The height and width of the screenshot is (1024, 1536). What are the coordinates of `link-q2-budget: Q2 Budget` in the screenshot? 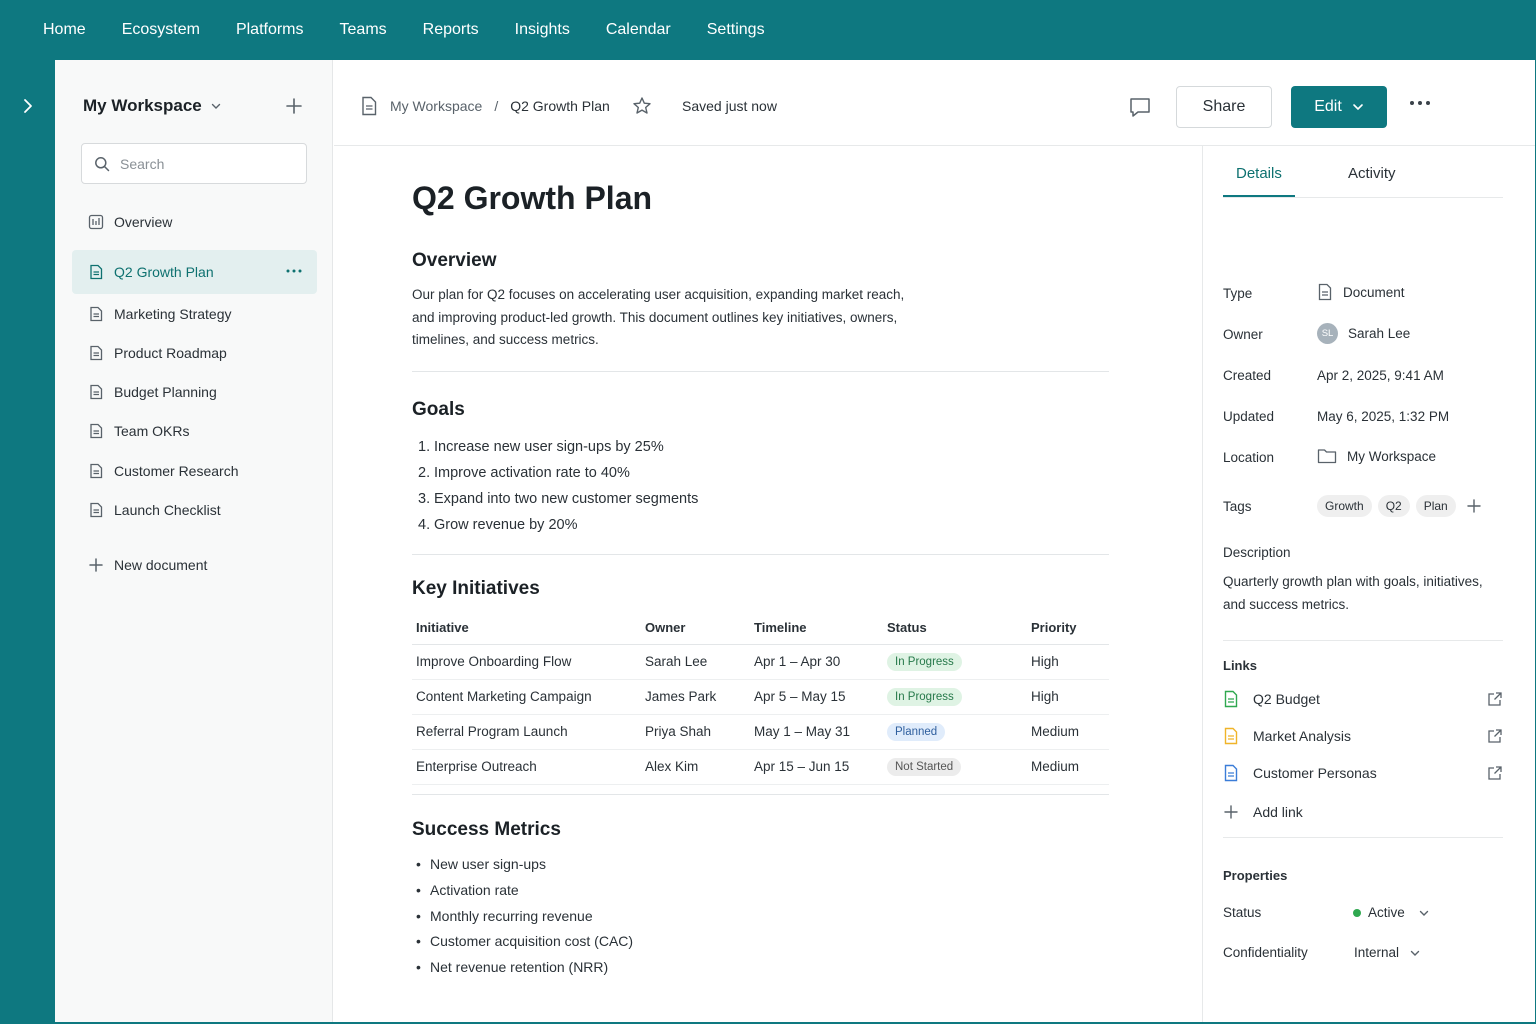 It's located at (1363, 699).